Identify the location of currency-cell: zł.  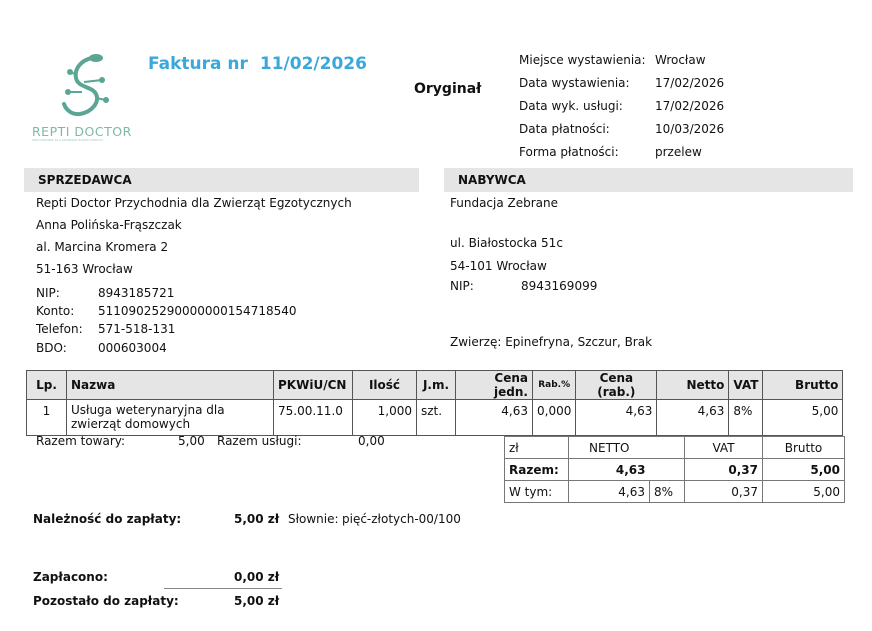
(536, 447).